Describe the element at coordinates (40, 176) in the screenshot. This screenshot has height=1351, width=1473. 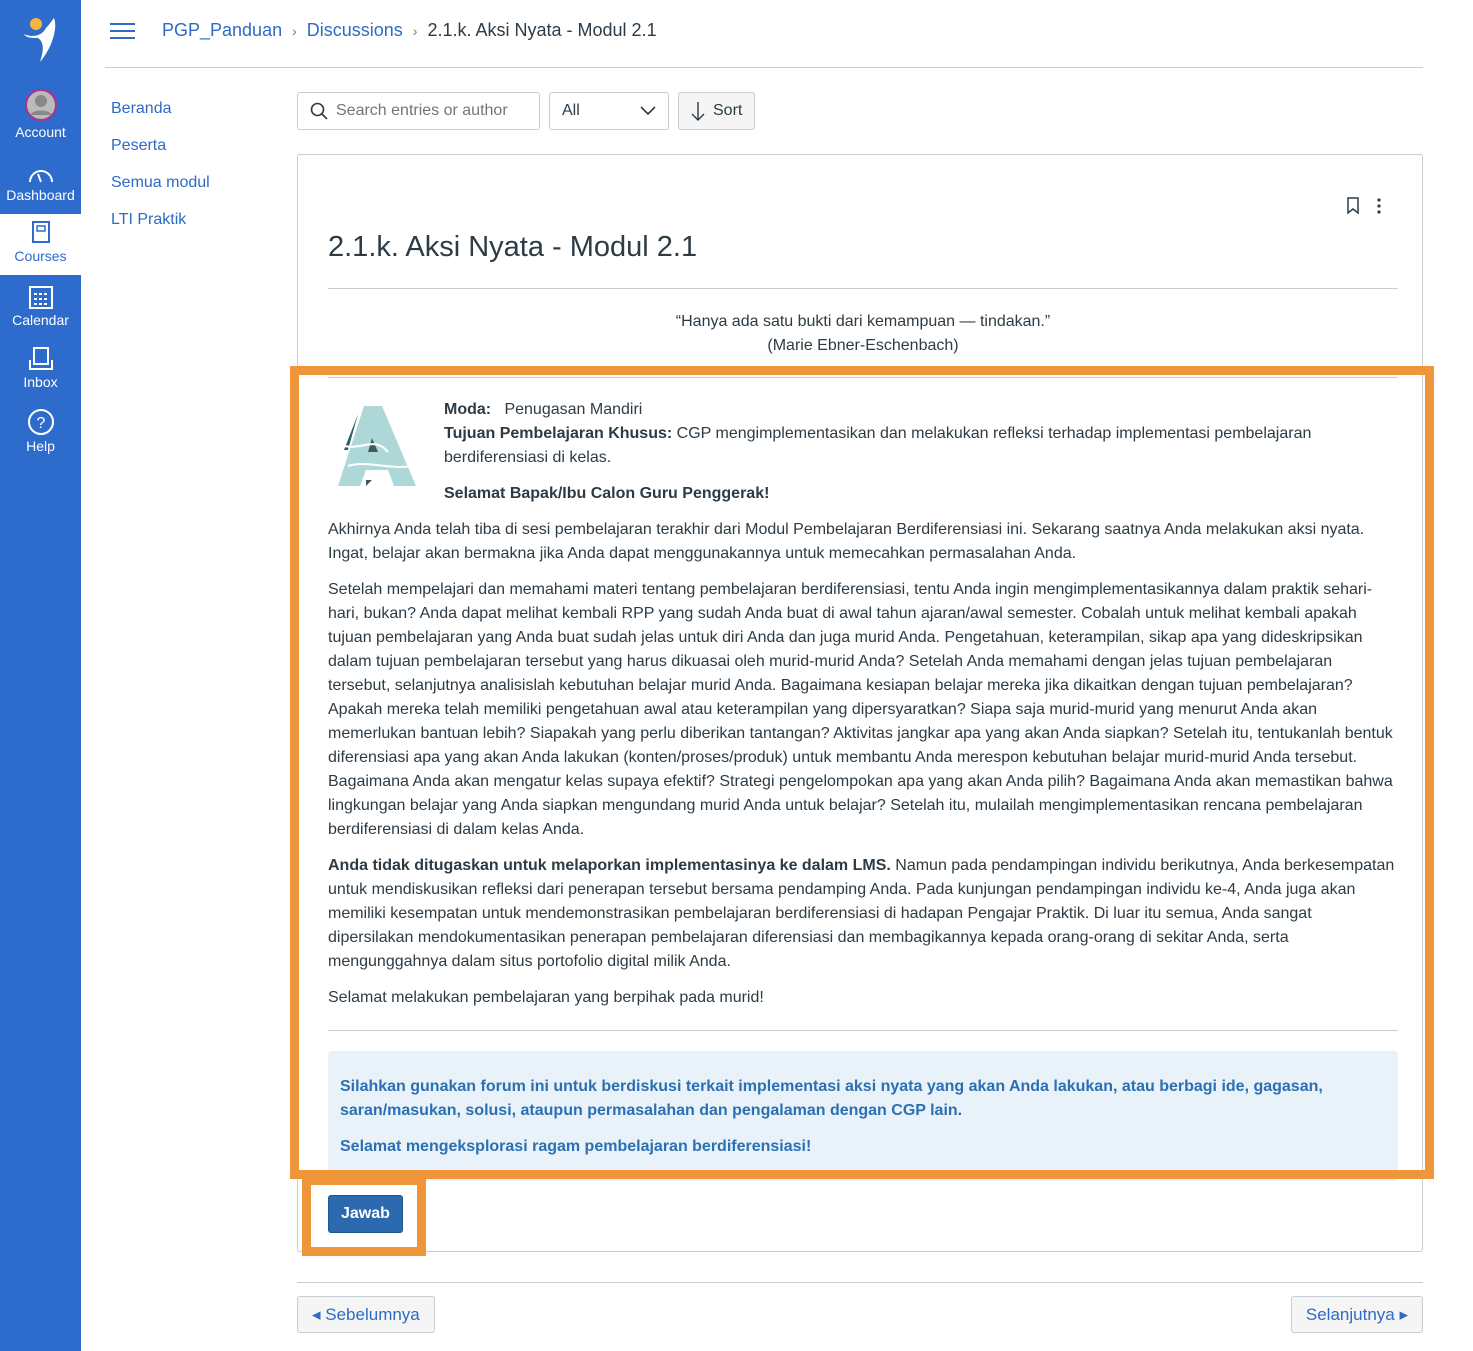
I see `dashboard-icon` at that location.